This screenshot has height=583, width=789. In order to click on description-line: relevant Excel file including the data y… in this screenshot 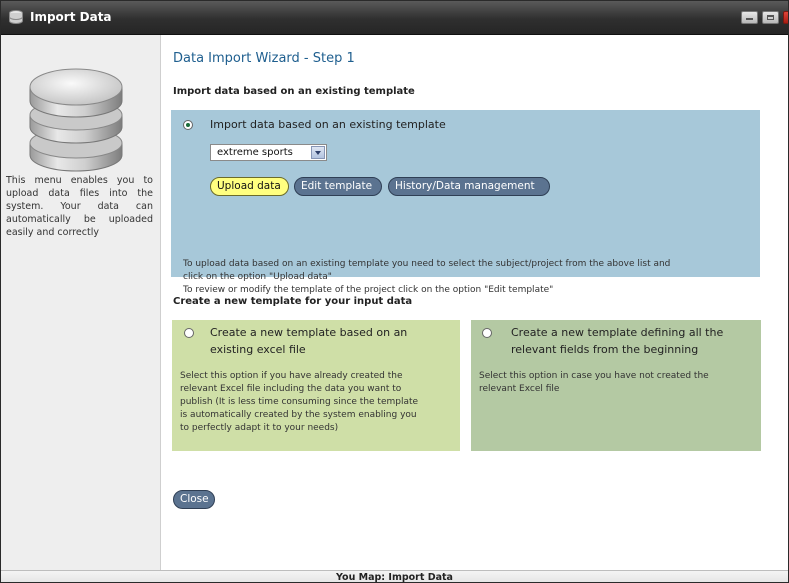, I will do `click(291, 389)`.